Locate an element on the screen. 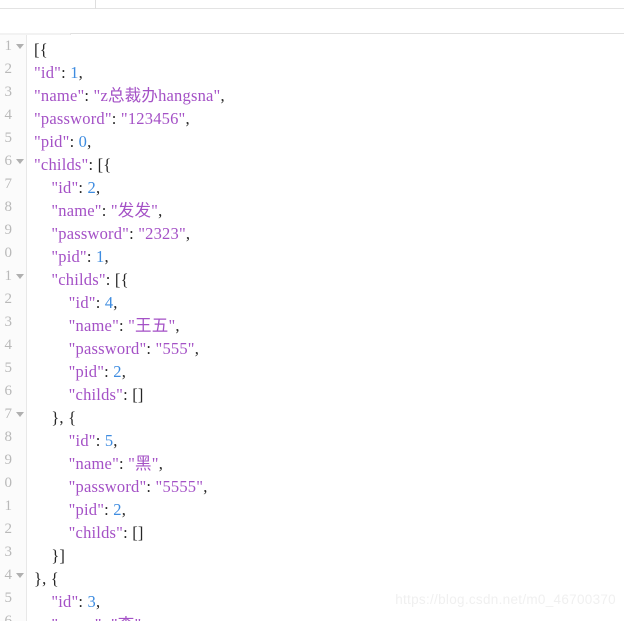 The width and height of the screenshot is (624, 621). code-line: "name": "发发", is located at coordinates (329, 210).